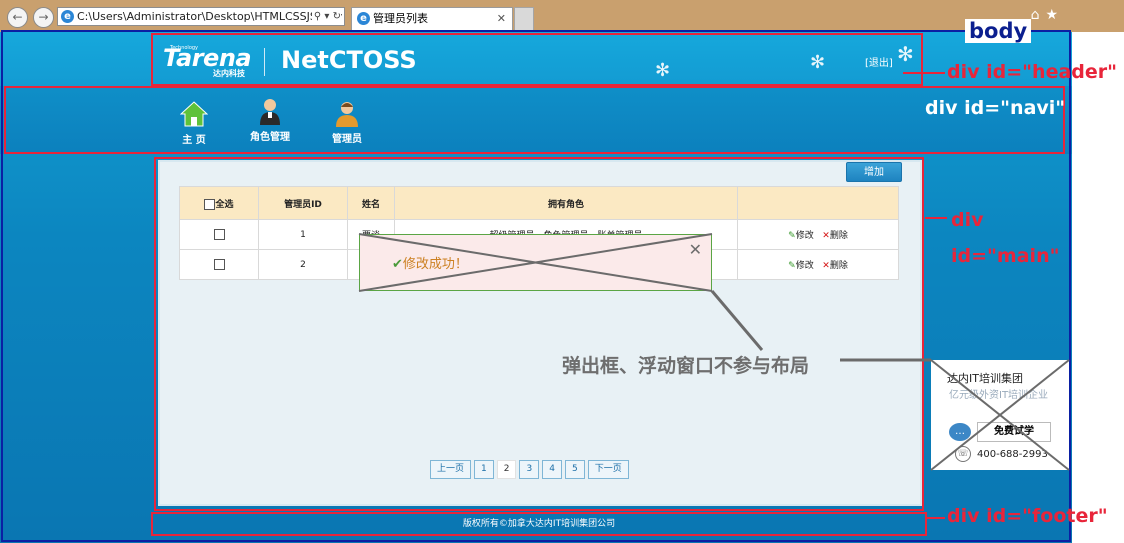  What do you see at coordinates (936, 518) in the screenshot?
I see `footer-pointer` at bounding box center [936, 518].